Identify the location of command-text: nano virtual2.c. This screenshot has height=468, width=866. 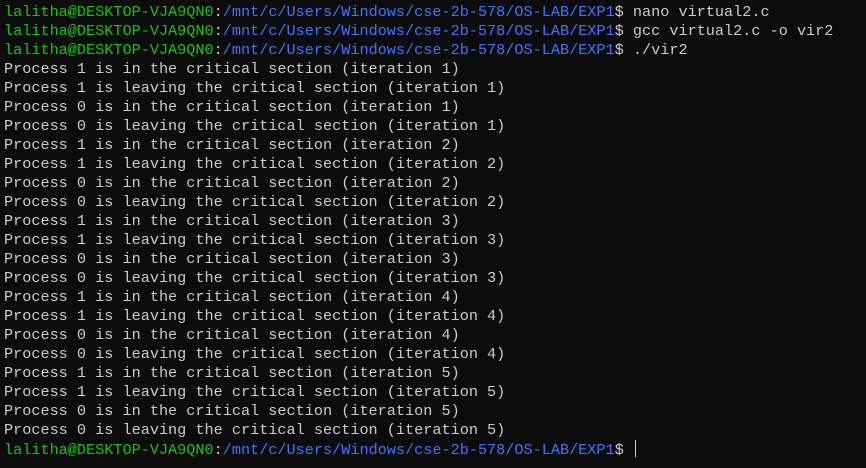
(701, 12).